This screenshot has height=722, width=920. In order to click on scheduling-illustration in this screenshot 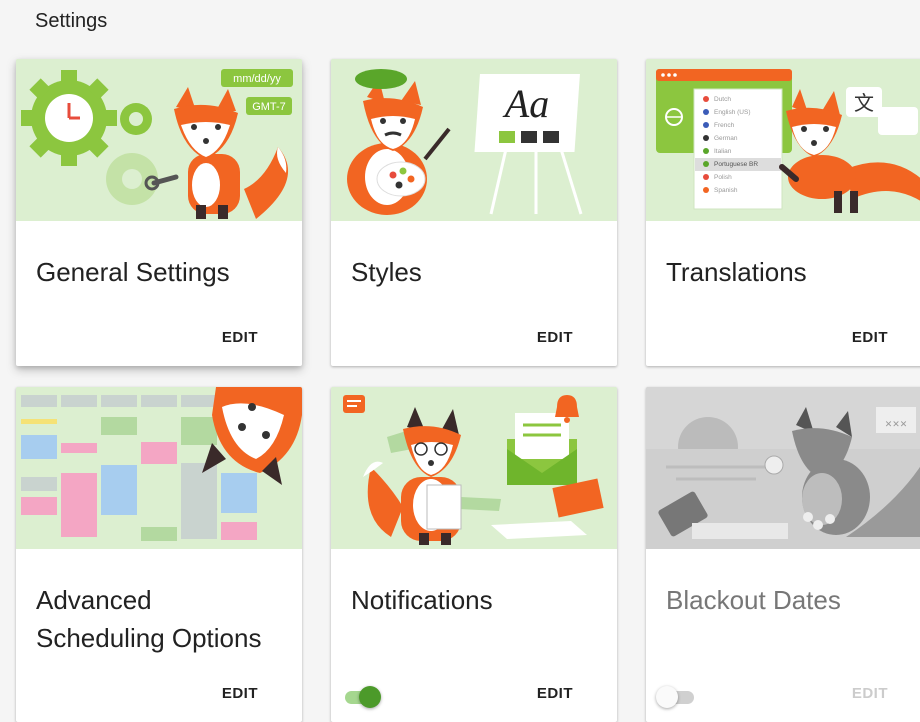, I will do `click(159, 468)`.